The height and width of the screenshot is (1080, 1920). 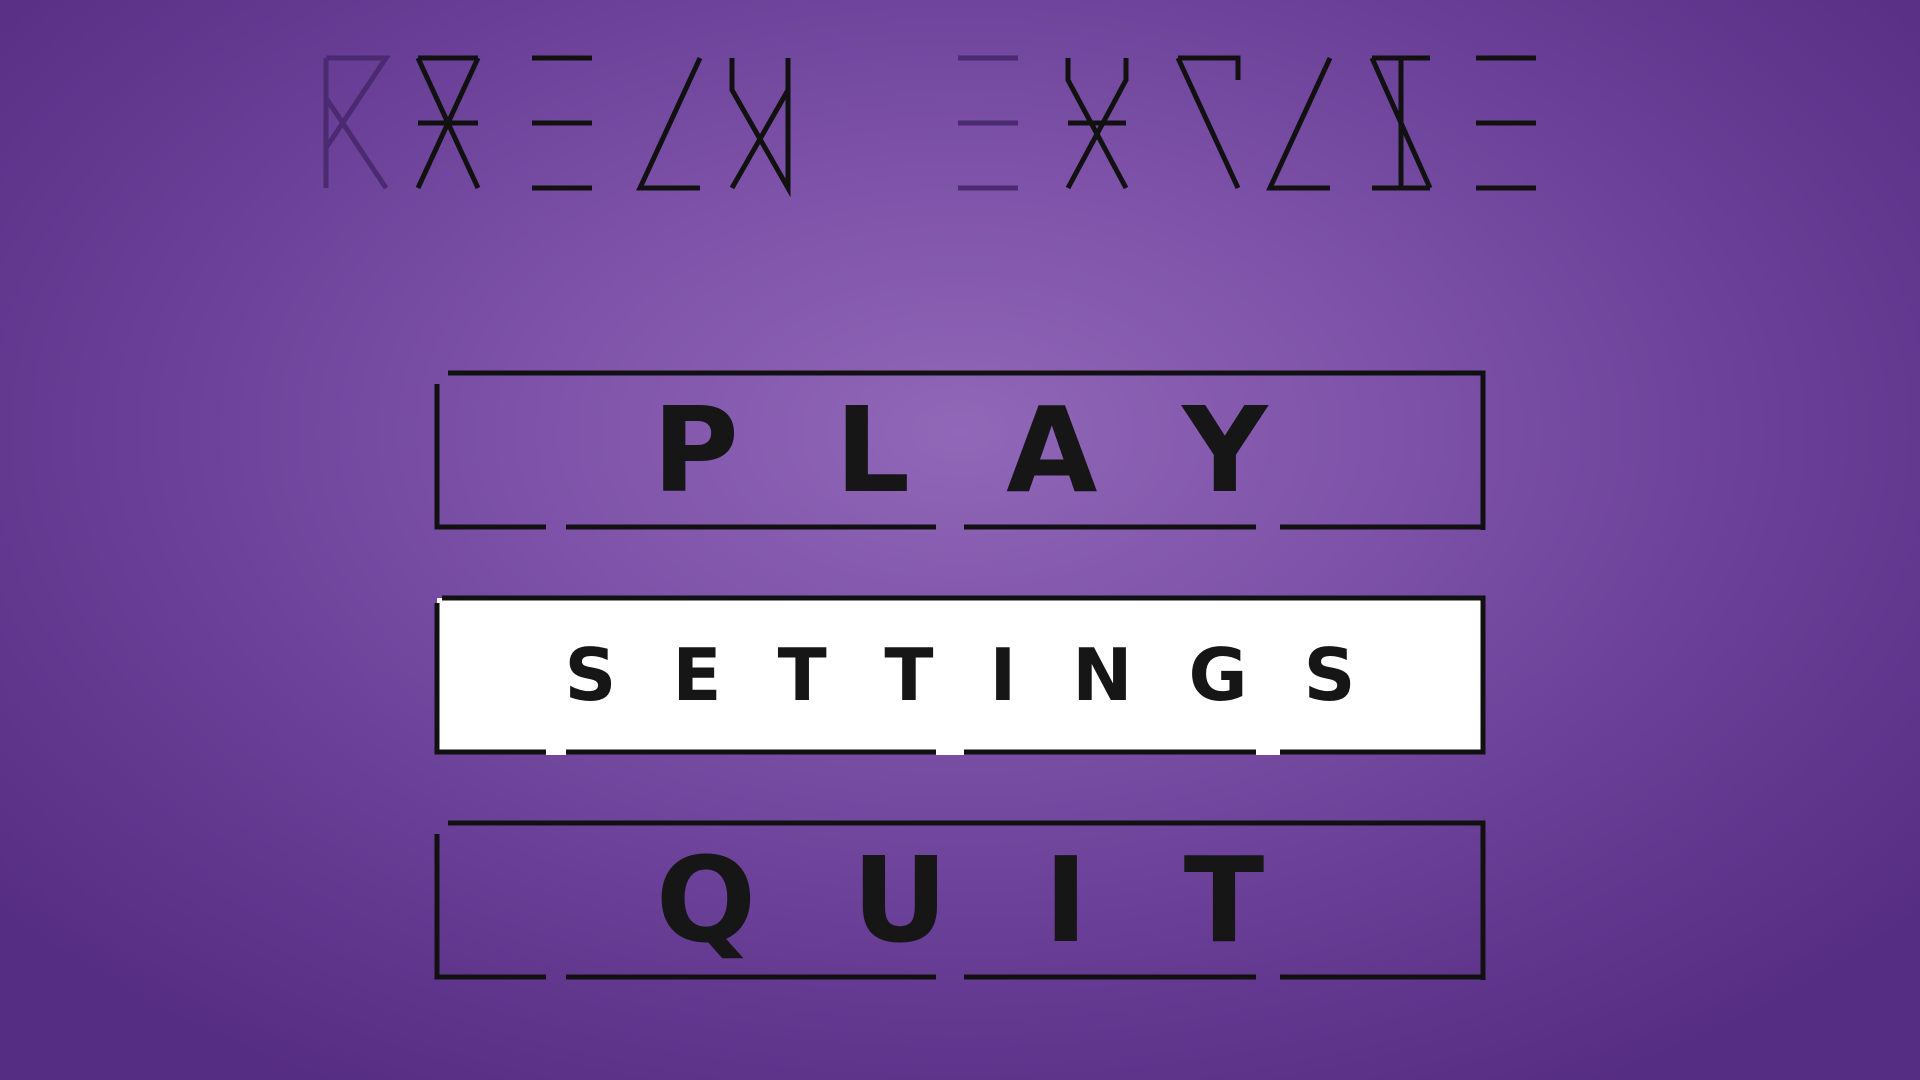 I want to click on runic-title-glyphs, so click(x=929, y=126).